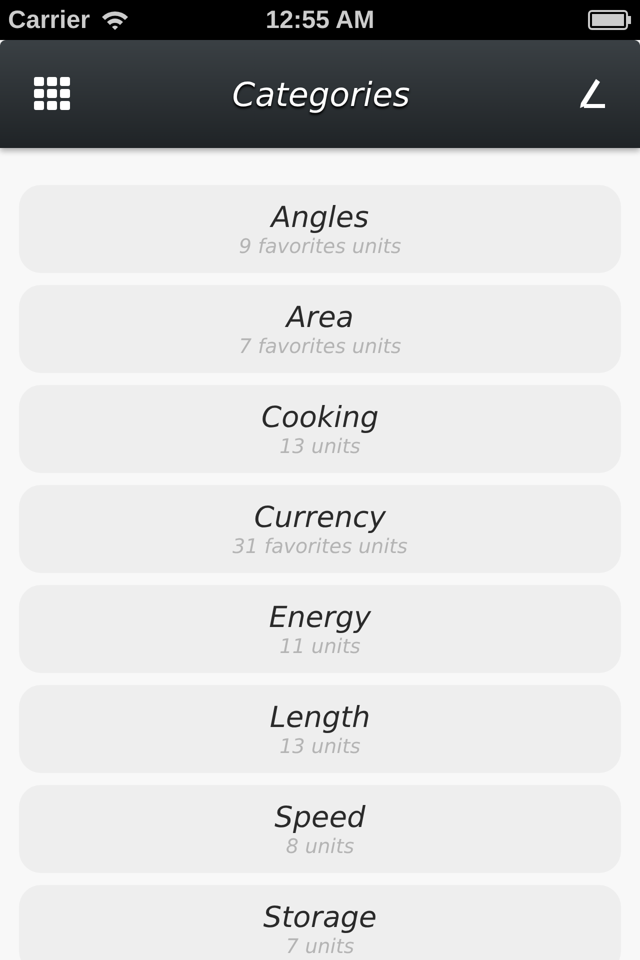 This screenshot has width=640, height=960. What do you see at coordinates (610, 20) in the screenshot?
I see `battery-icon` at bounding box center [610, 20].